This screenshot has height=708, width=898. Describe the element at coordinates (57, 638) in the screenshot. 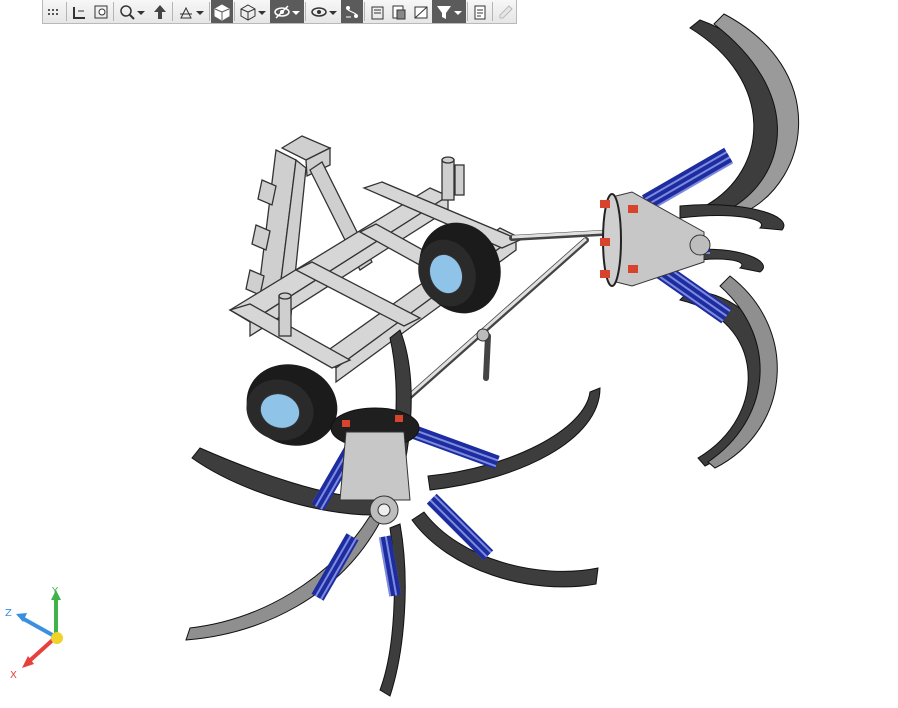

I see `triad-origin` at that location.